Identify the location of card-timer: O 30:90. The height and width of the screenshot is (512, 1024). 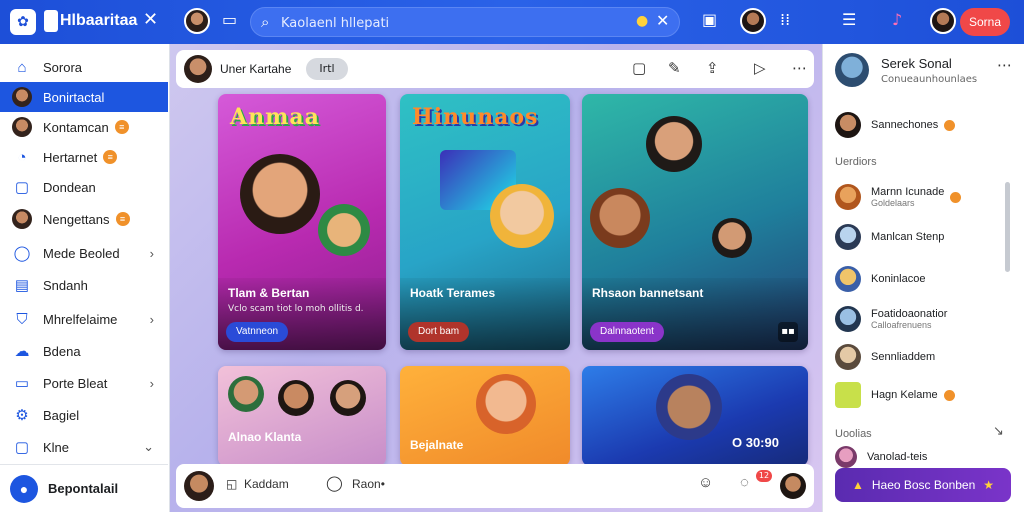
(755, 442).